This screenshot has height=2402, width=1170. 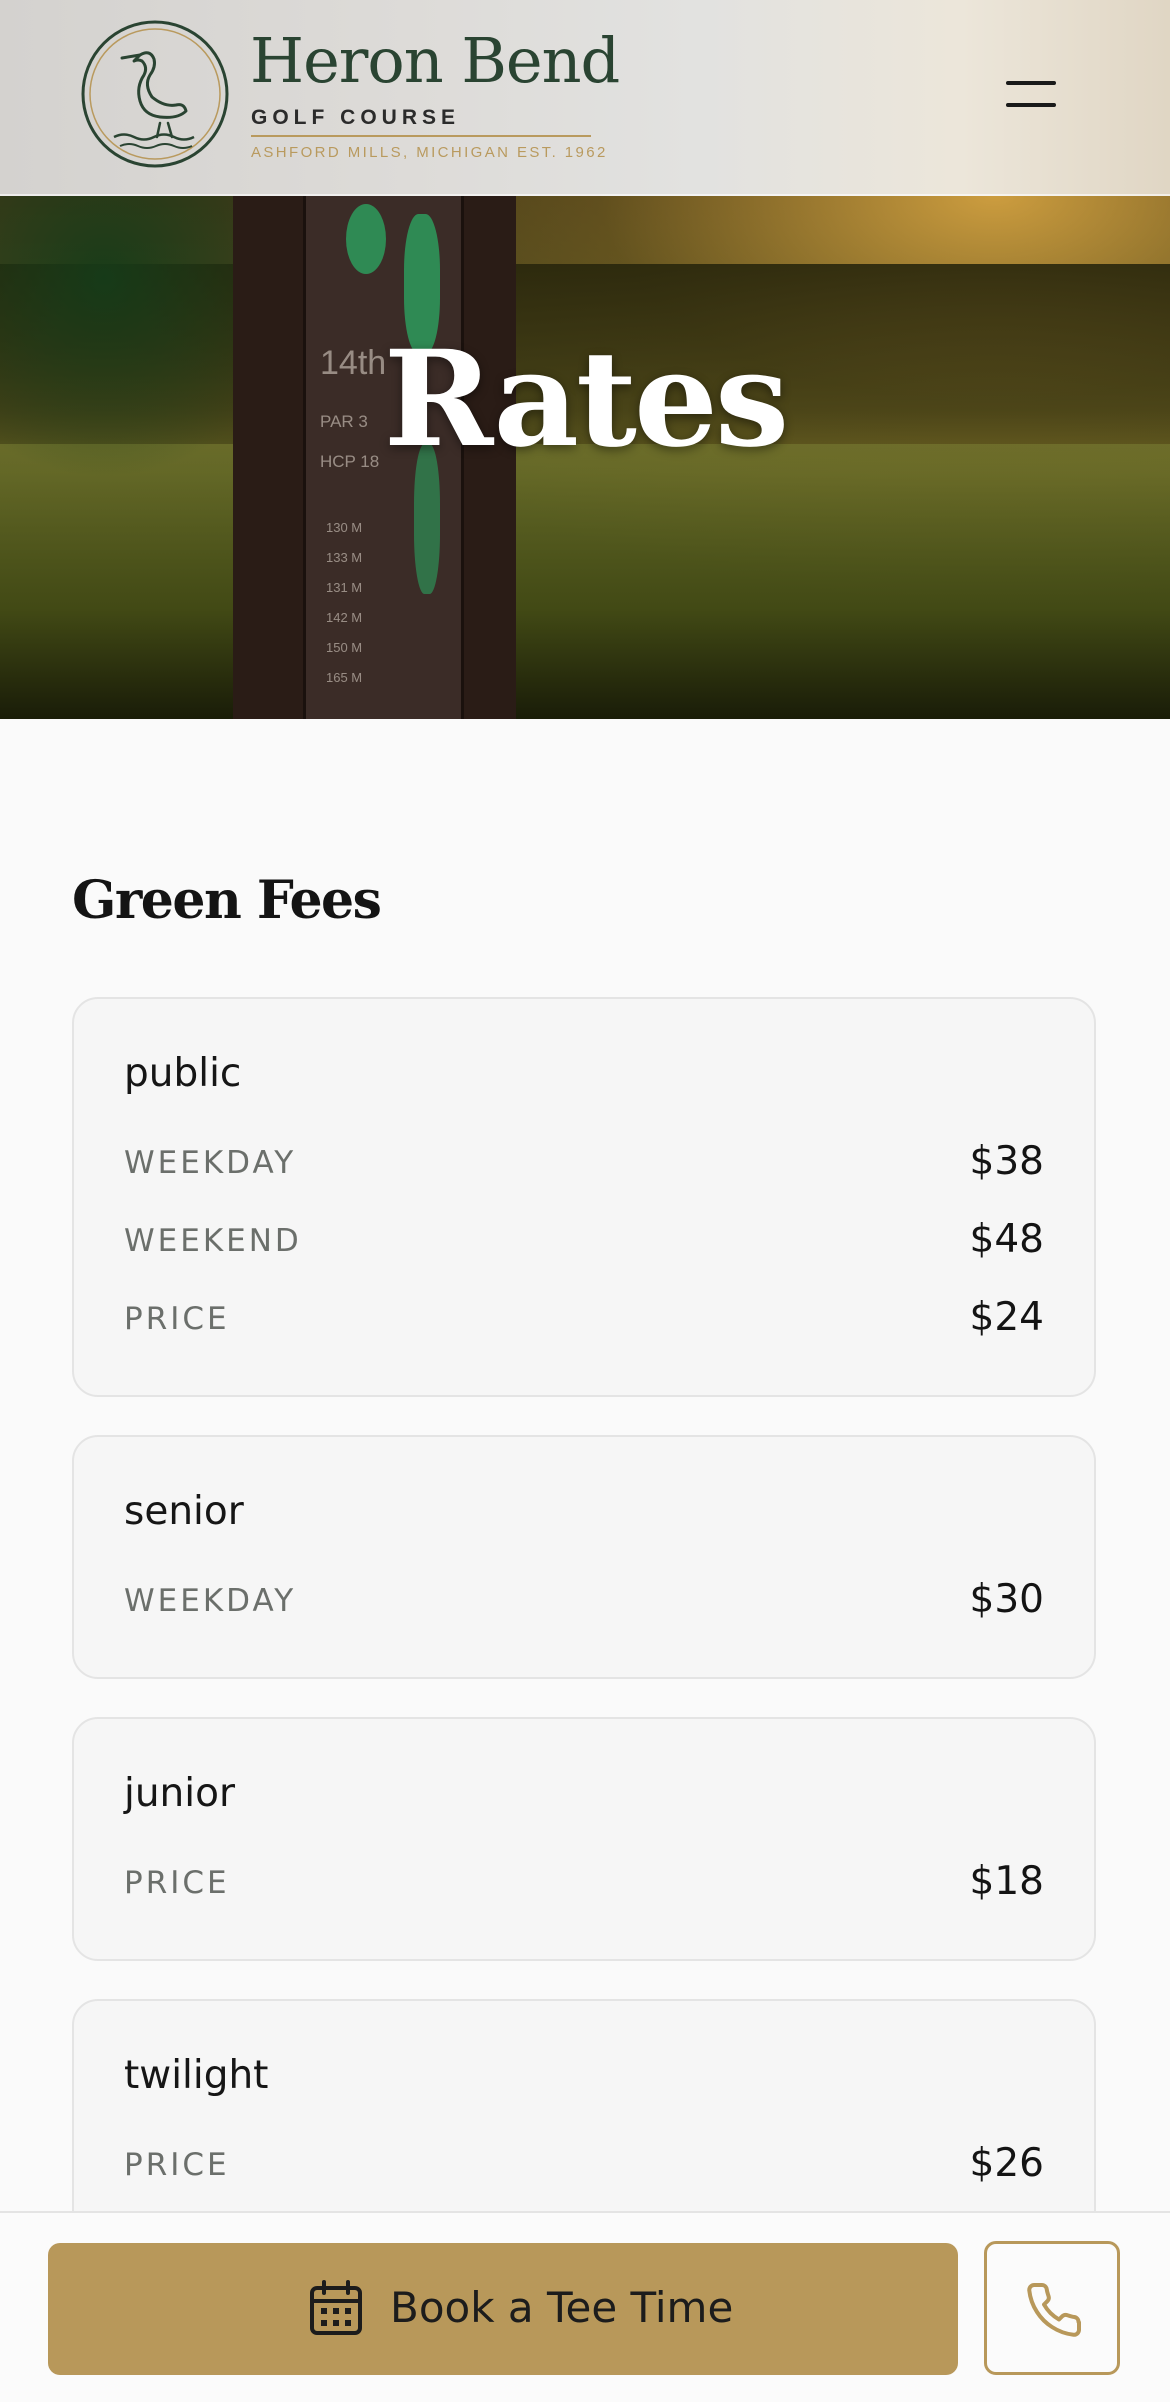 What do you see at coordinates (584, 1197) in the screenshot?
I see `rate-card-public: public WEEKDAY $38 WEEKEND $48 PRICE $24` at bounding box center [584, 1197].